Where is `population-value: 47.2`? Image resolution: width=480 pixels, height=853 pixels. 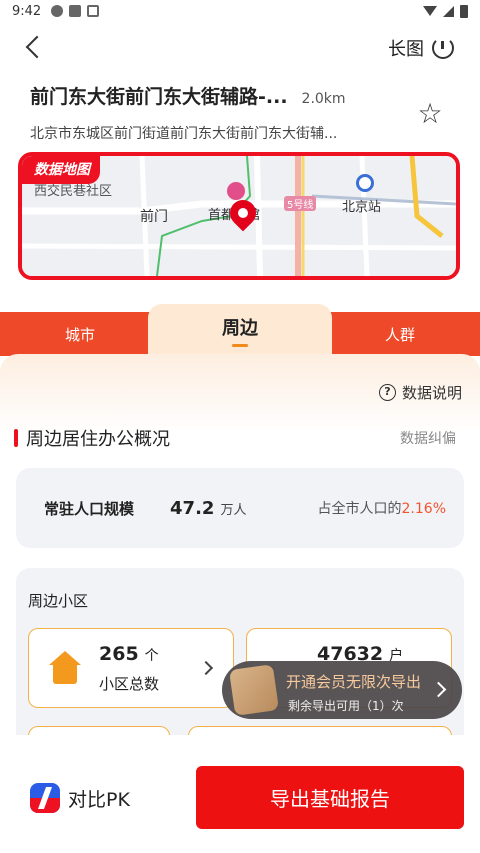 population-value: 47.2 is located at coordinates (192, 508).